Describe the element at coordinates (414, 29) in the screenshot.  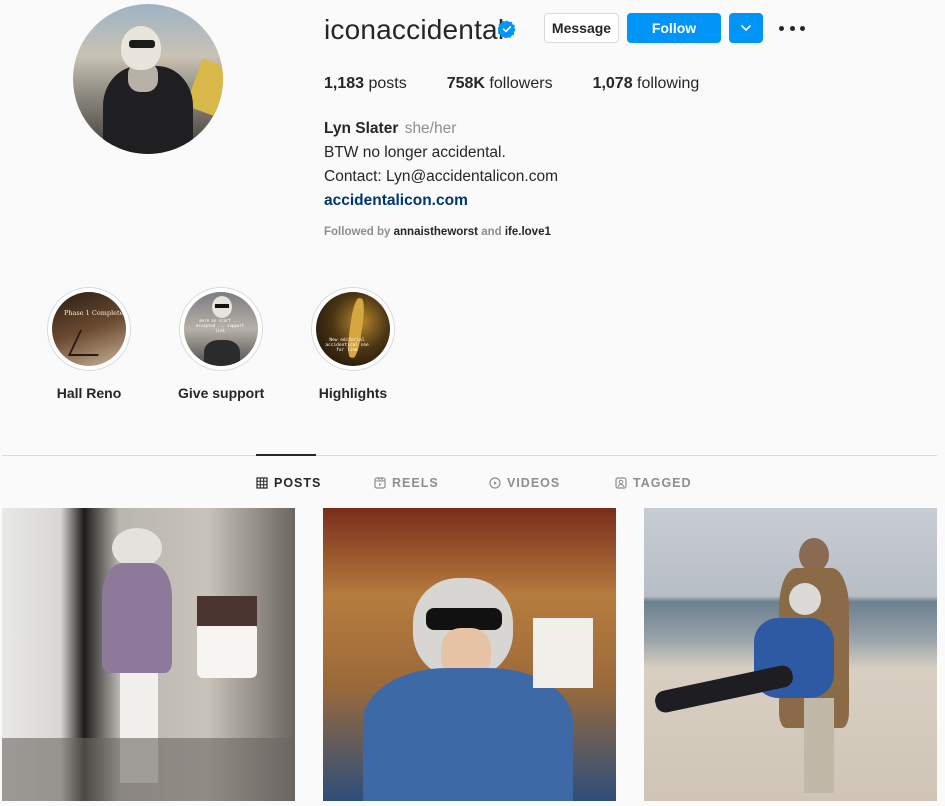
I see `profile-username: iconaccidental` at that location.